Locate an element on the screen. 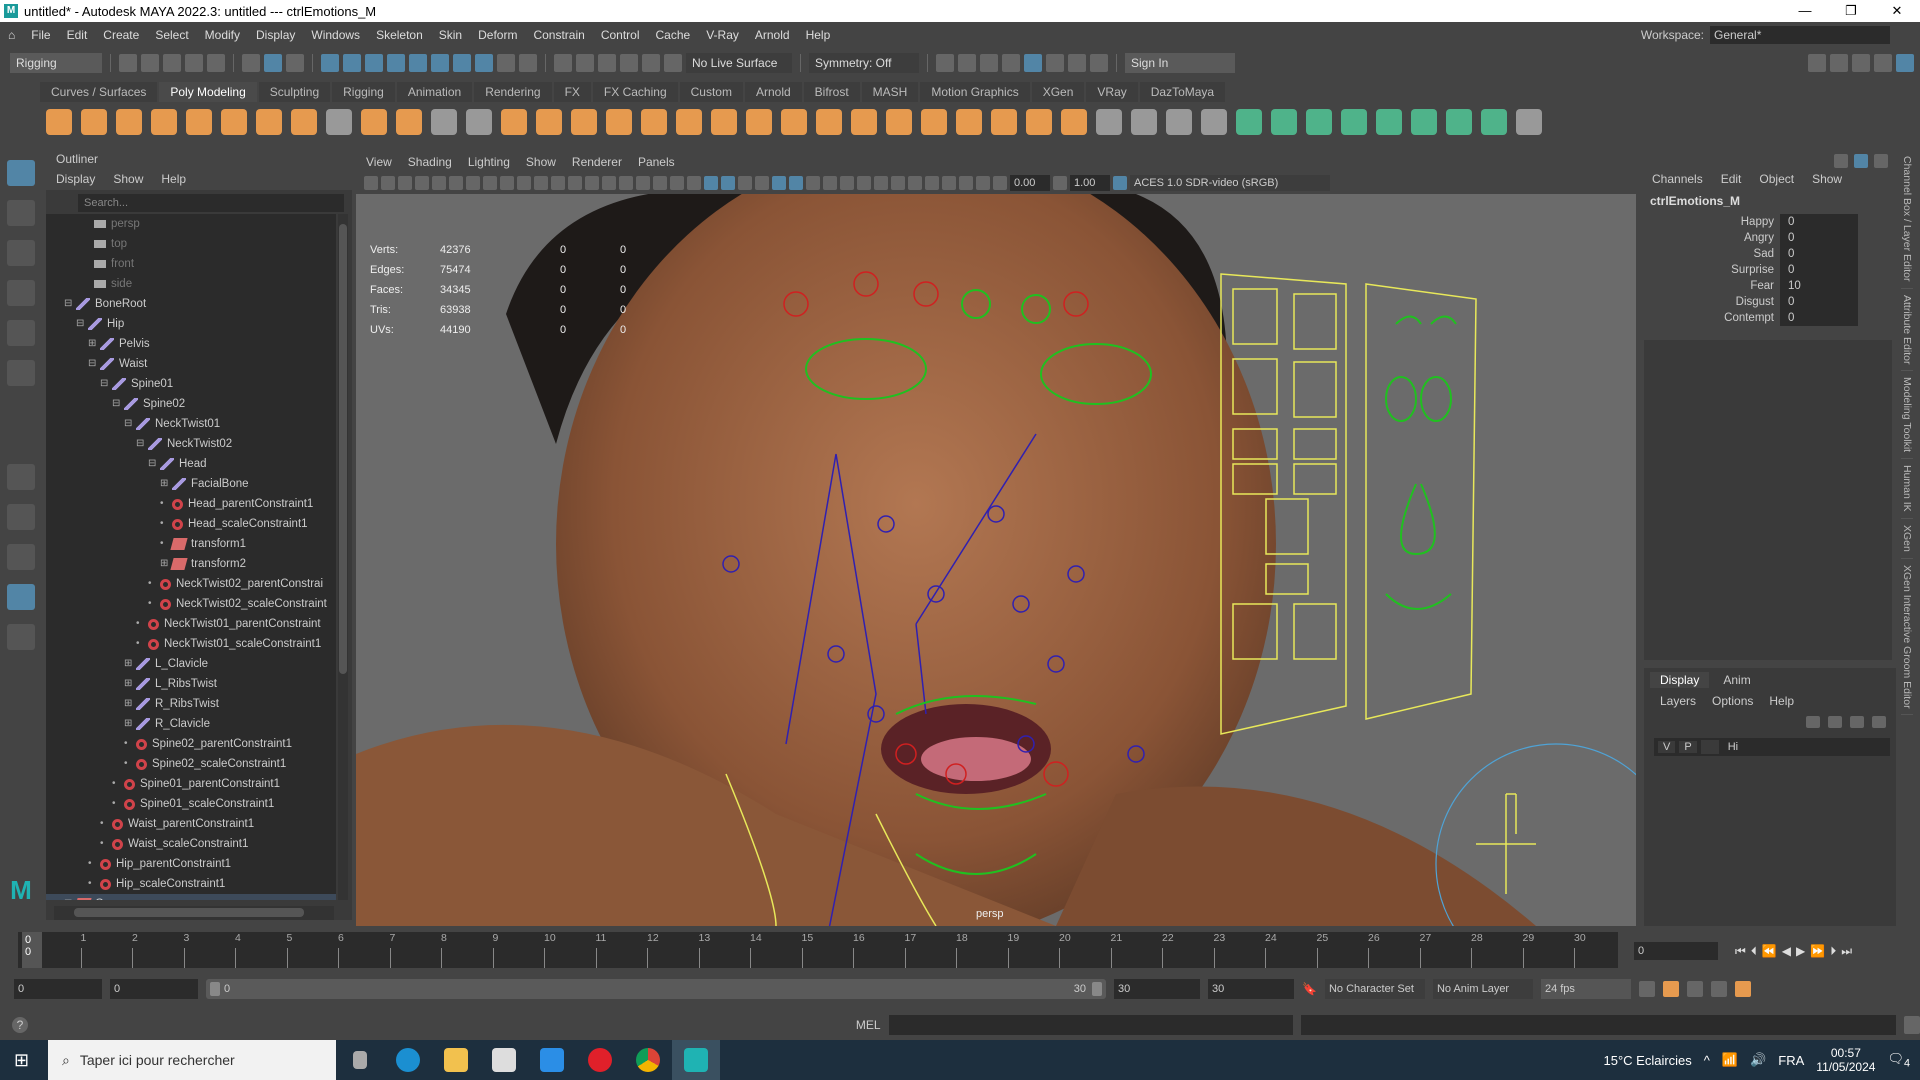 The height and width of the screenshot is (1080, 1920). channel-name: Disgust is located at coordinates (1710, 302).